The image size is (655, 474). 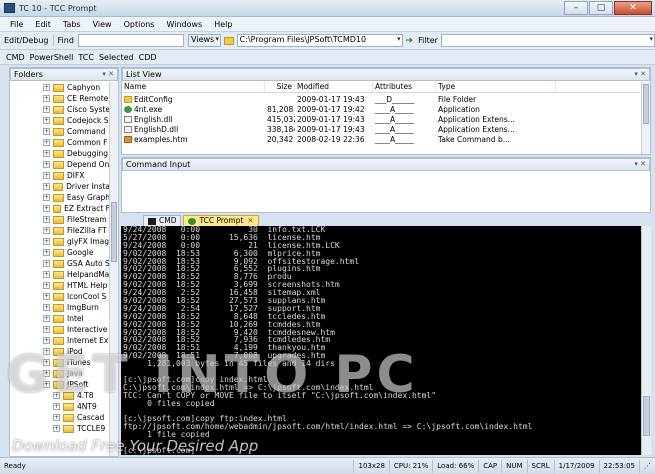 I want to click on col-modified: Modified, so click(x=334, y=87).